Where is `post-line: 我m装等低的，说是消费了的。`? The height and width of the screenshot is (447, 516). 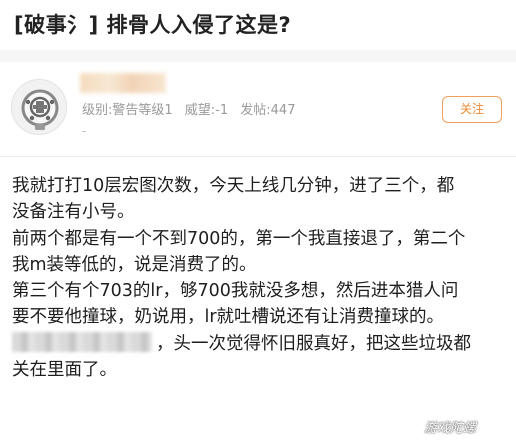 post-line: 我m装等低的，说是消费了的。 is located at coordinates (134, 264).